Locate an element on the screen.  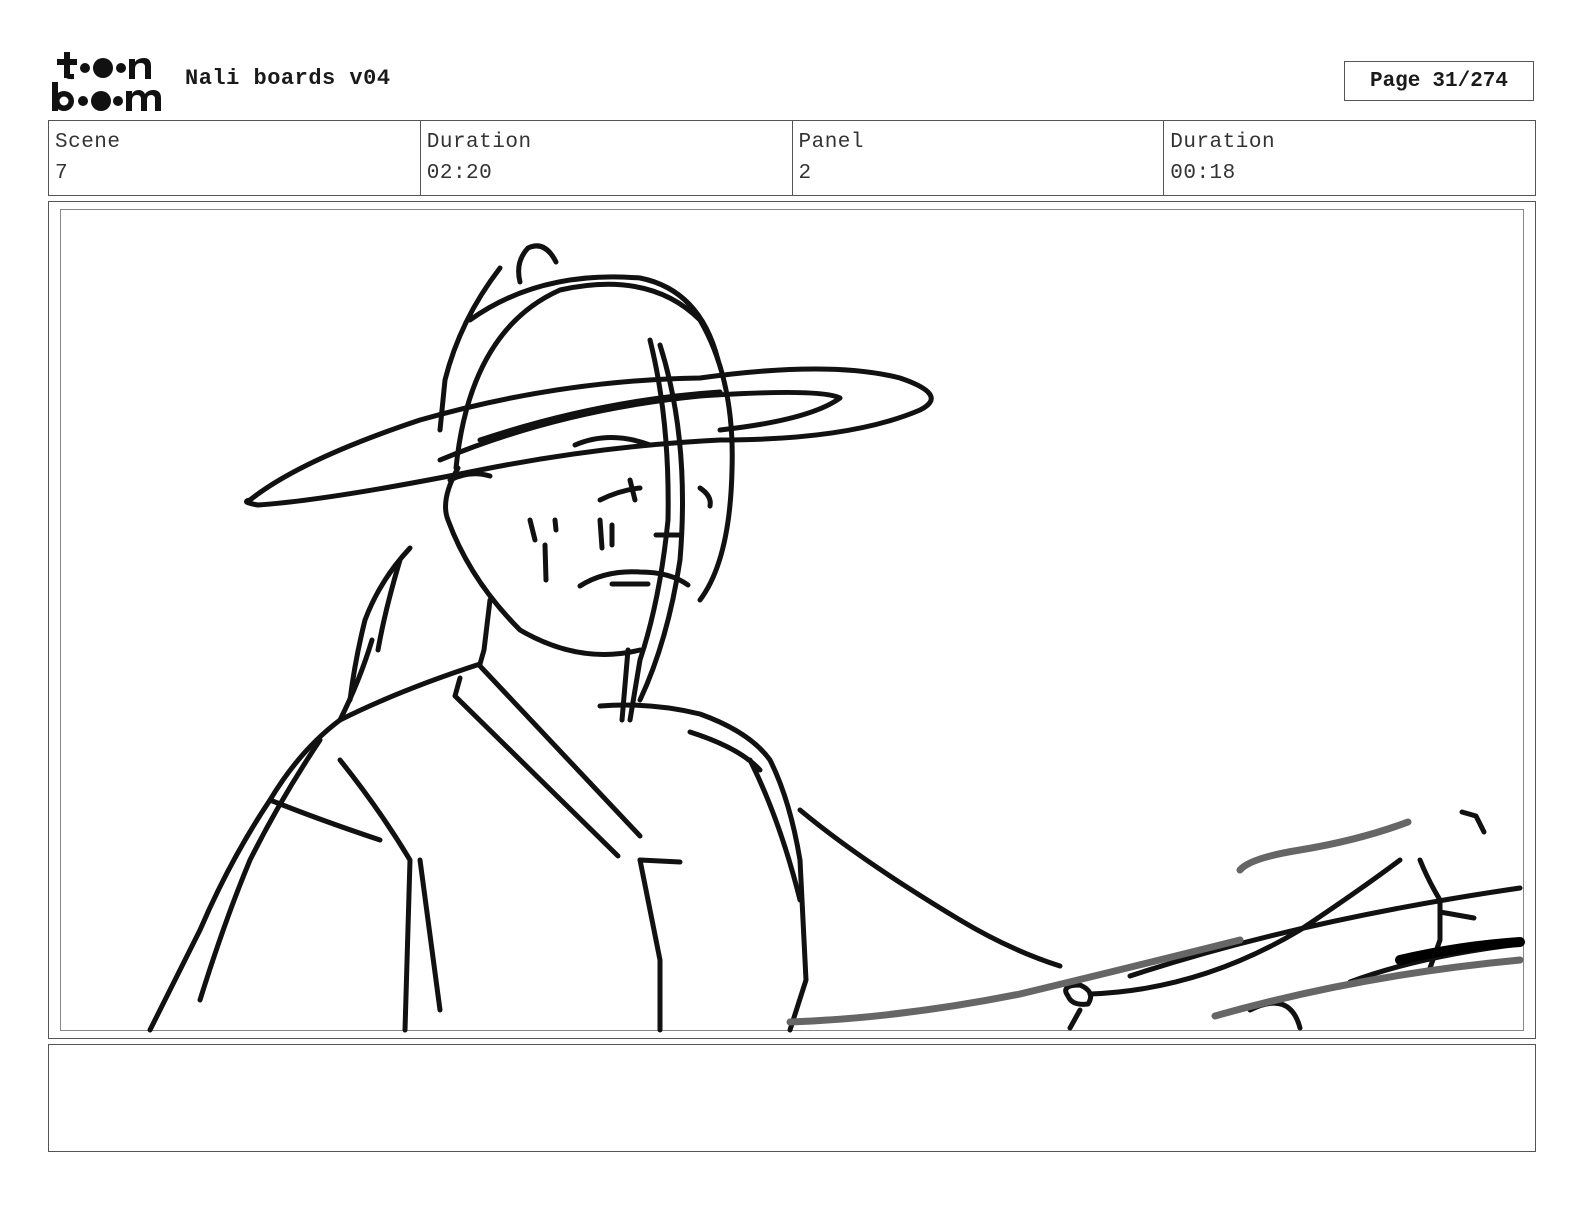
panel-duration-value: 00:18 is located at coordinates (1203, 173).